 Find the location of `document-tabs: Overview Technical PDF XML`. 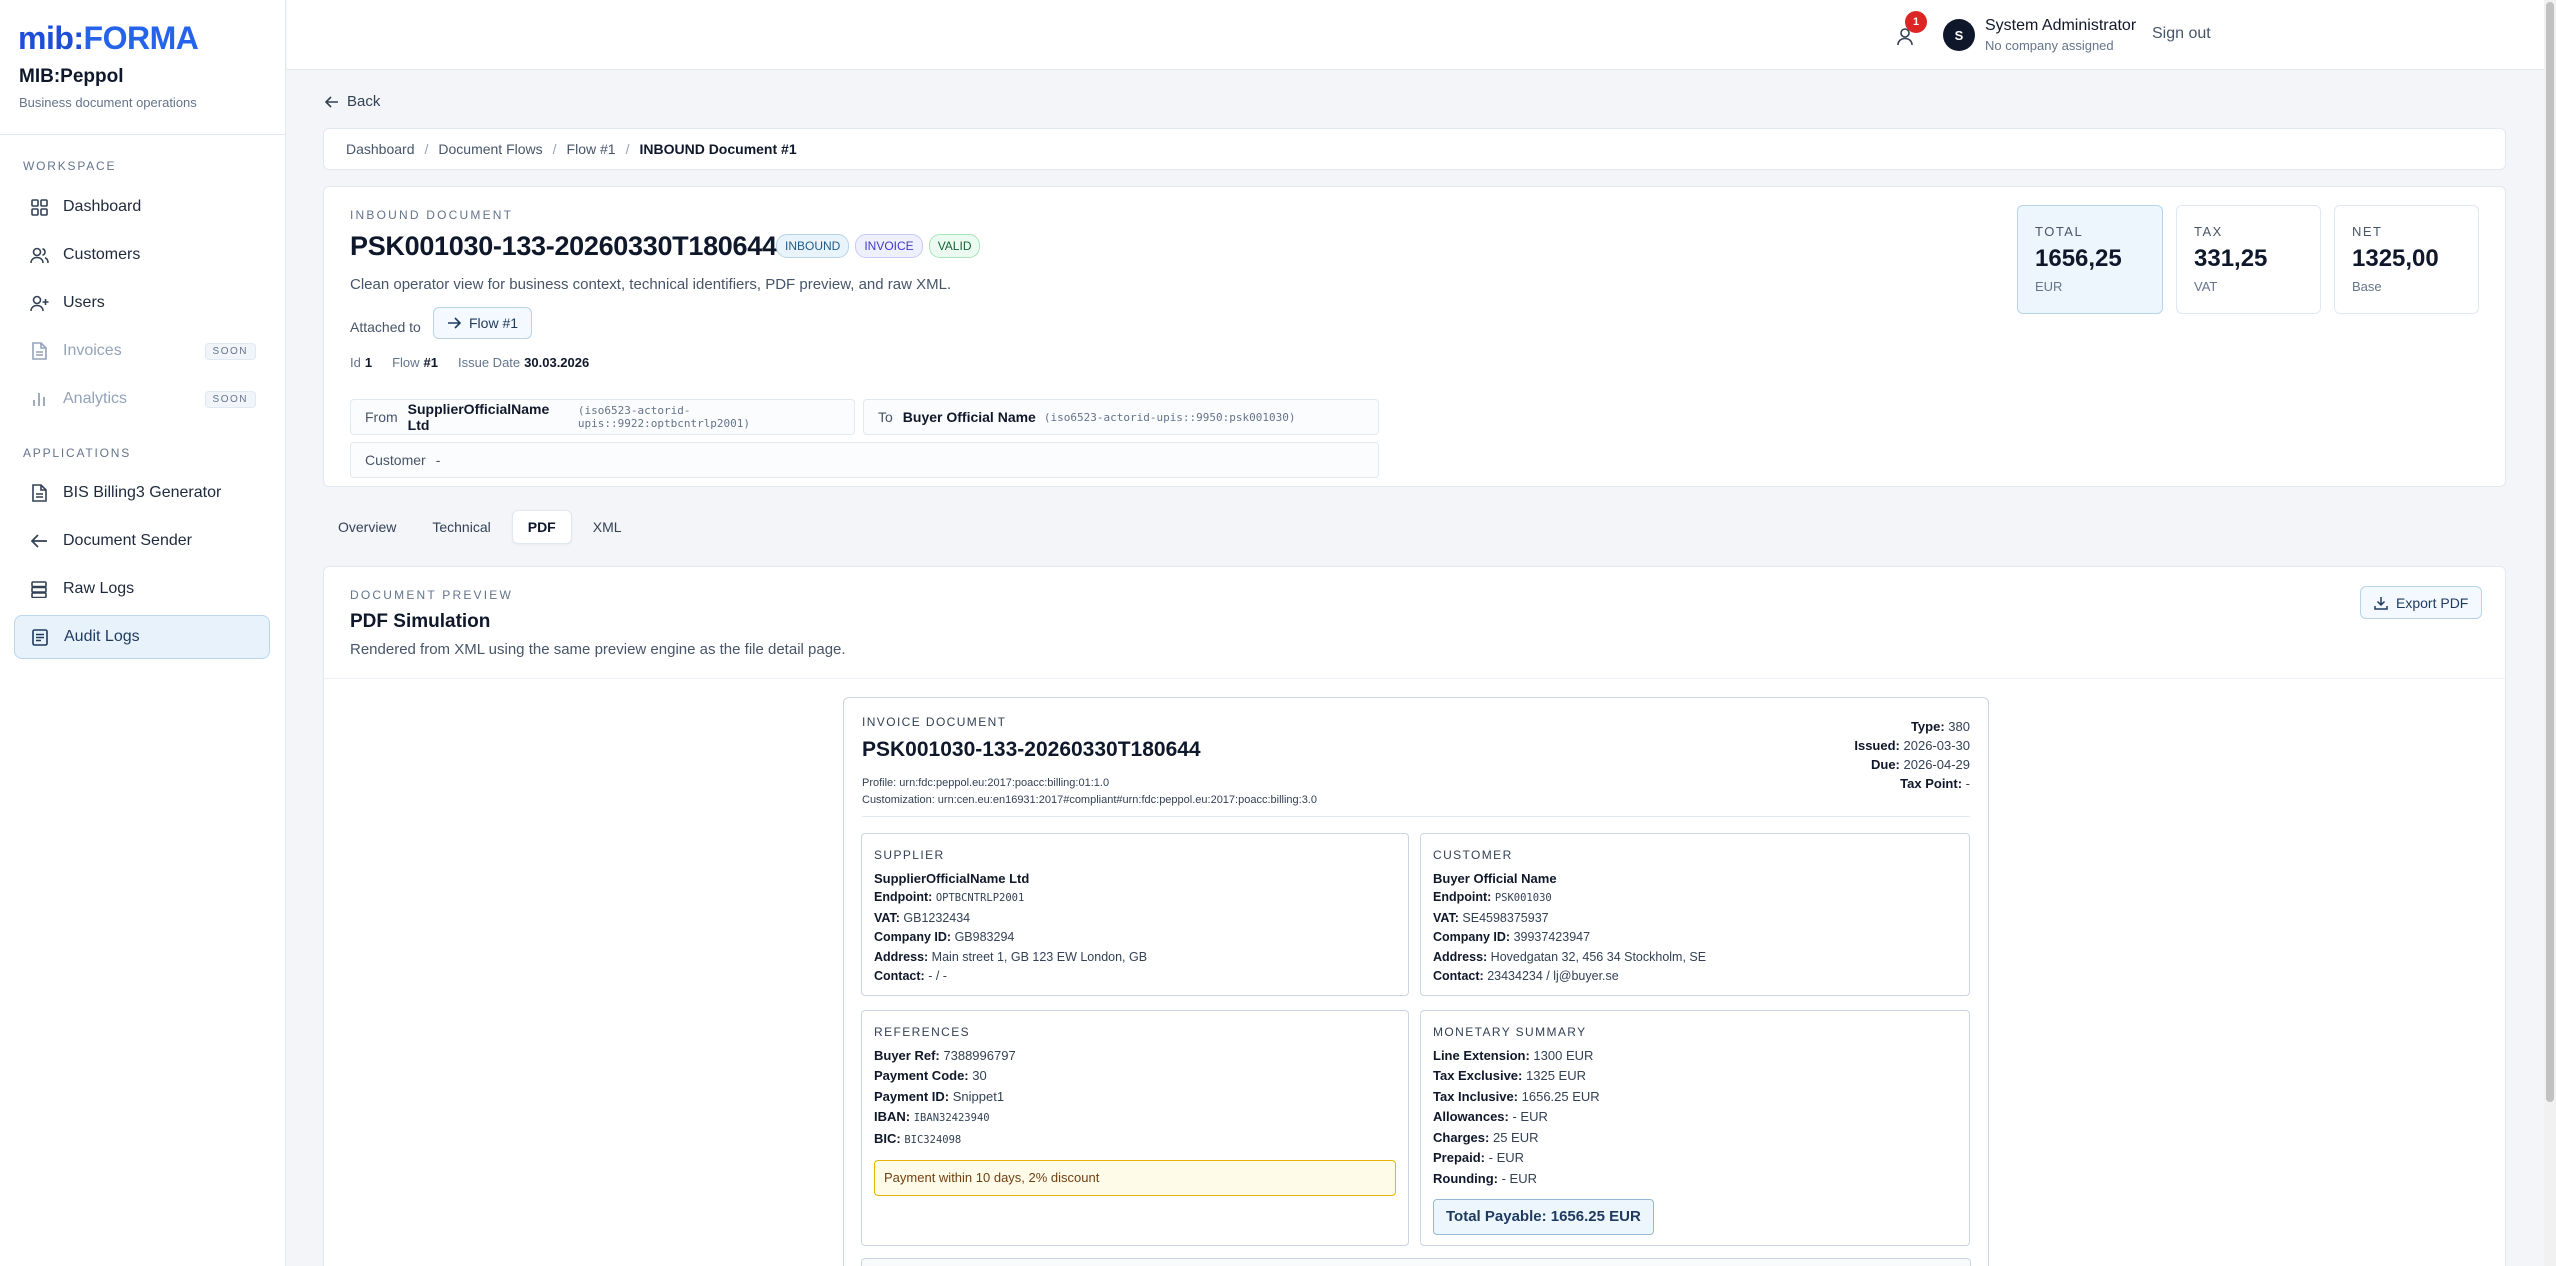

document-tabs: Overview Technical PDF XML is located at coordinates (480, 527).